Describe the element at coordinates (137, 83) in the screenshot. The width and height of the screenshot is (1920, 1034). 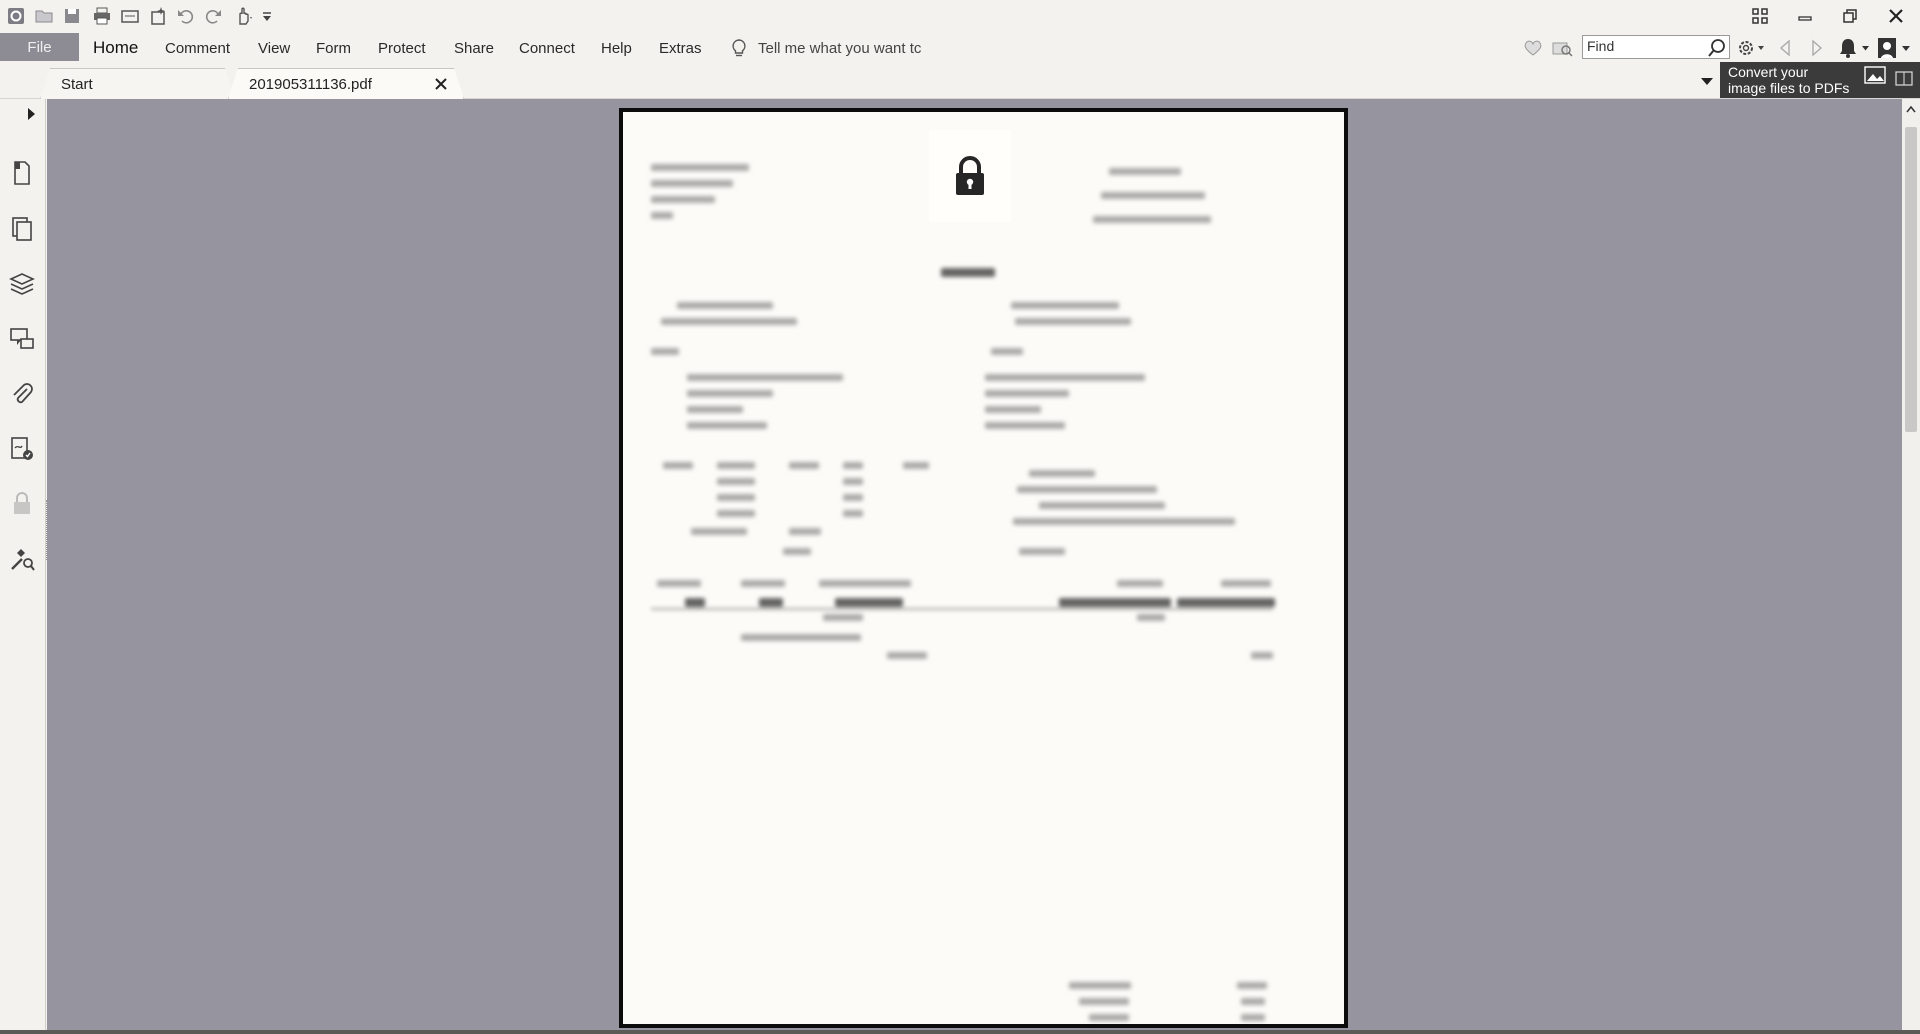
I see `tab-start: Start` at that location.